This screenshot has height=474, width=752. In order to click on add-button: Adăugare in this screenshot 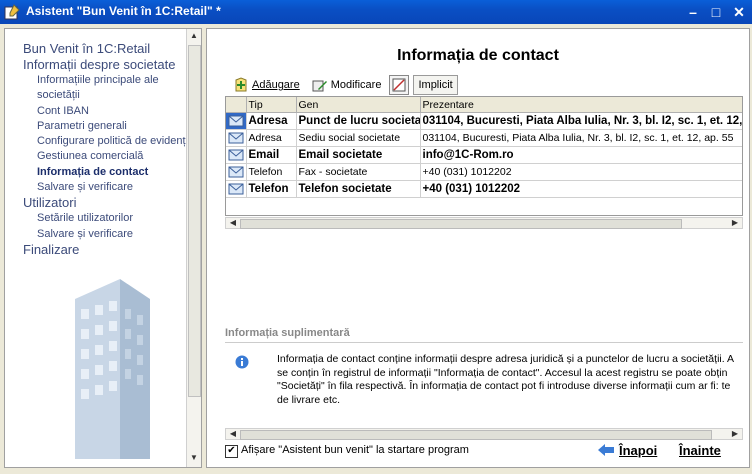, I will do `click(266, 85)`.